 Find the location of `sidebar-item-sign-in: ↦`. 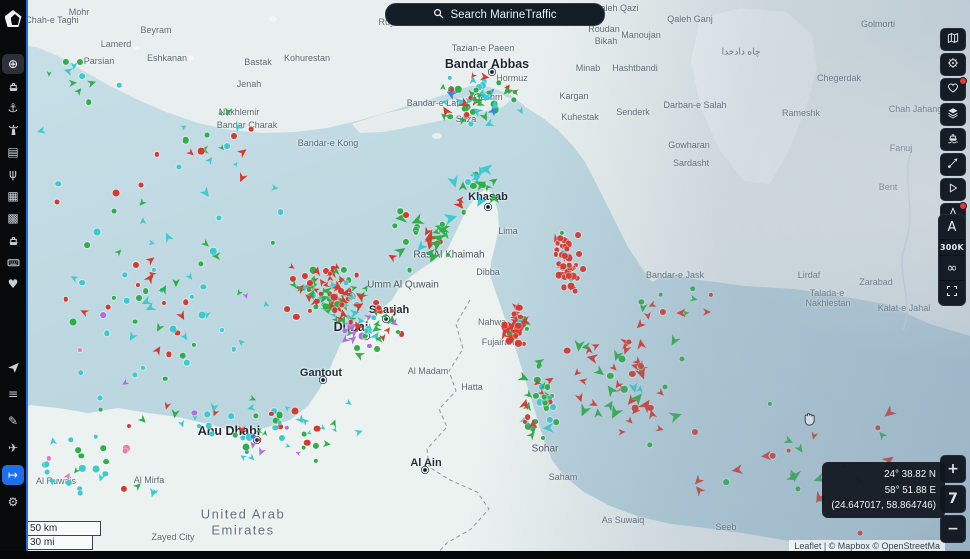

sidebar-item-sign-in: ↦ is located at coordinates (13, 475).